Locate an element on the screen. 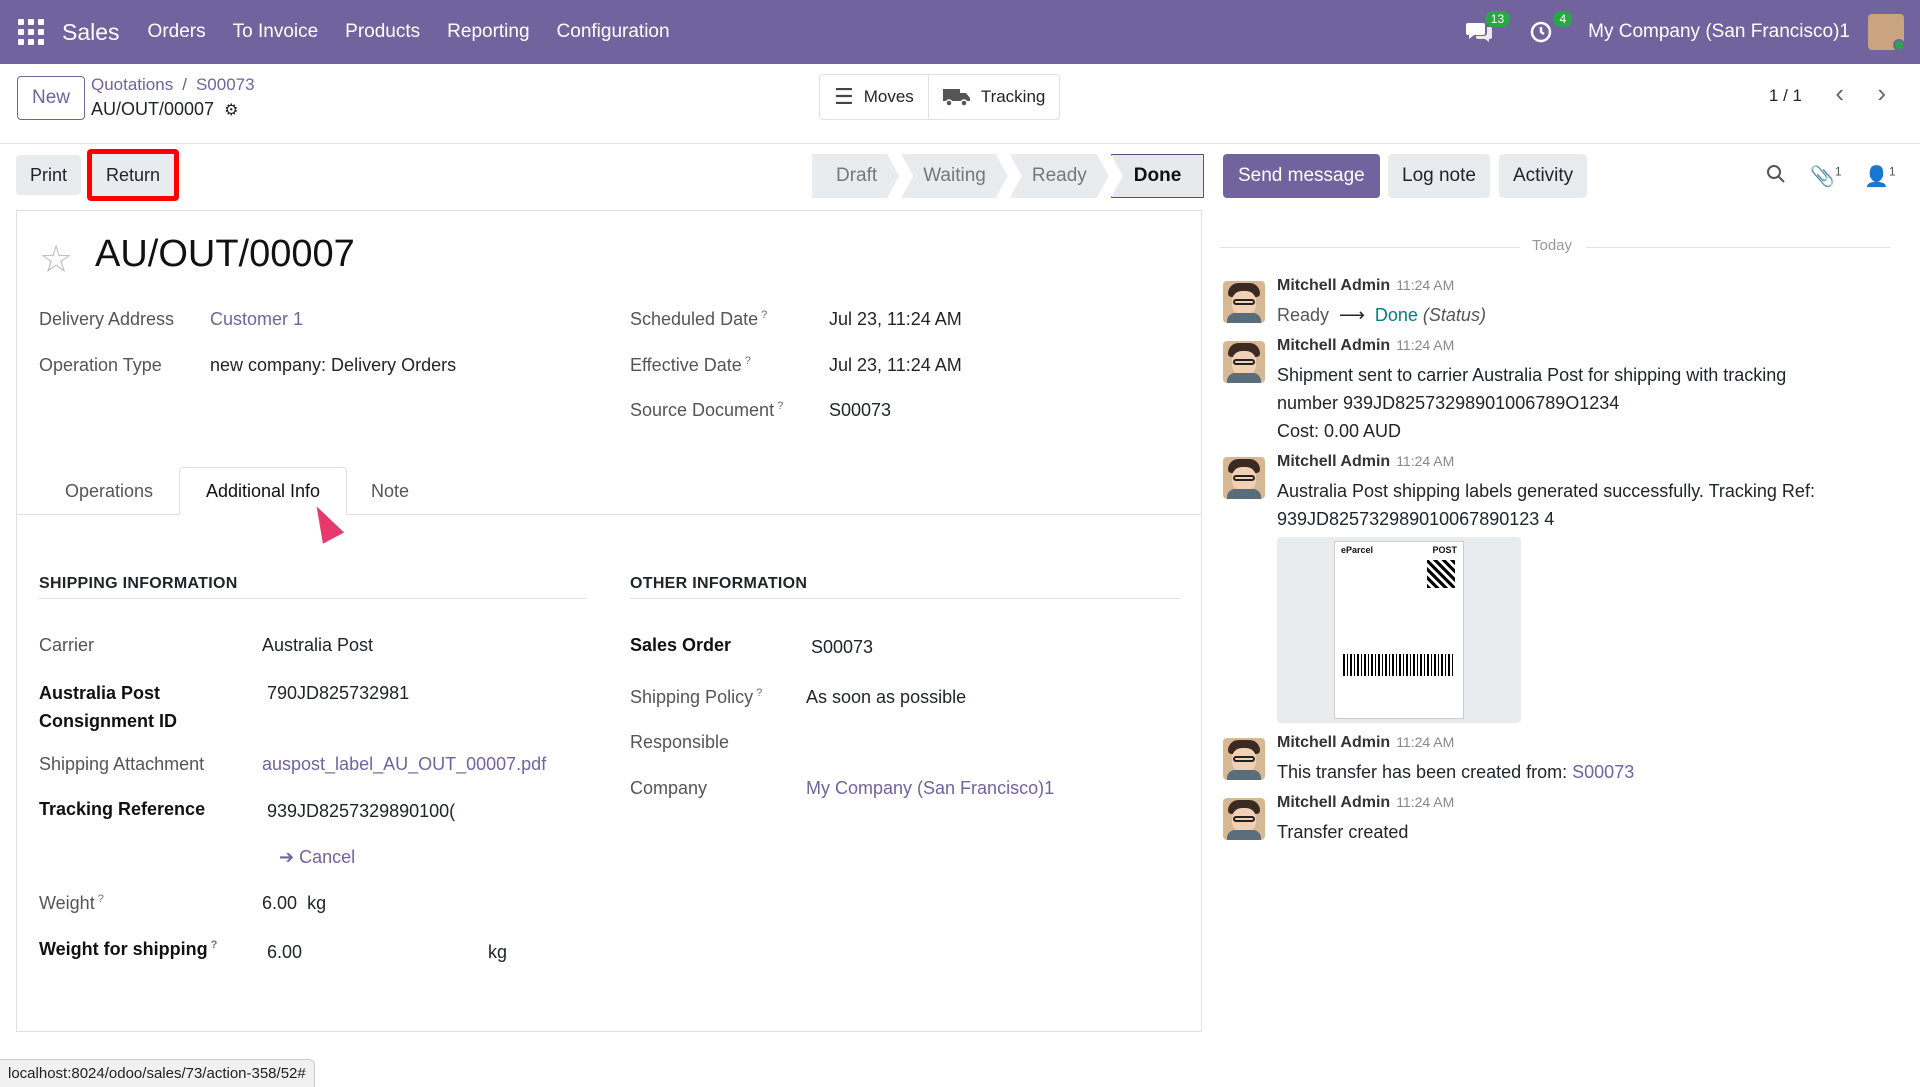 This screenshot has height=1087, width=1920. apps-menu-icon is located at coordinates (31, 32).